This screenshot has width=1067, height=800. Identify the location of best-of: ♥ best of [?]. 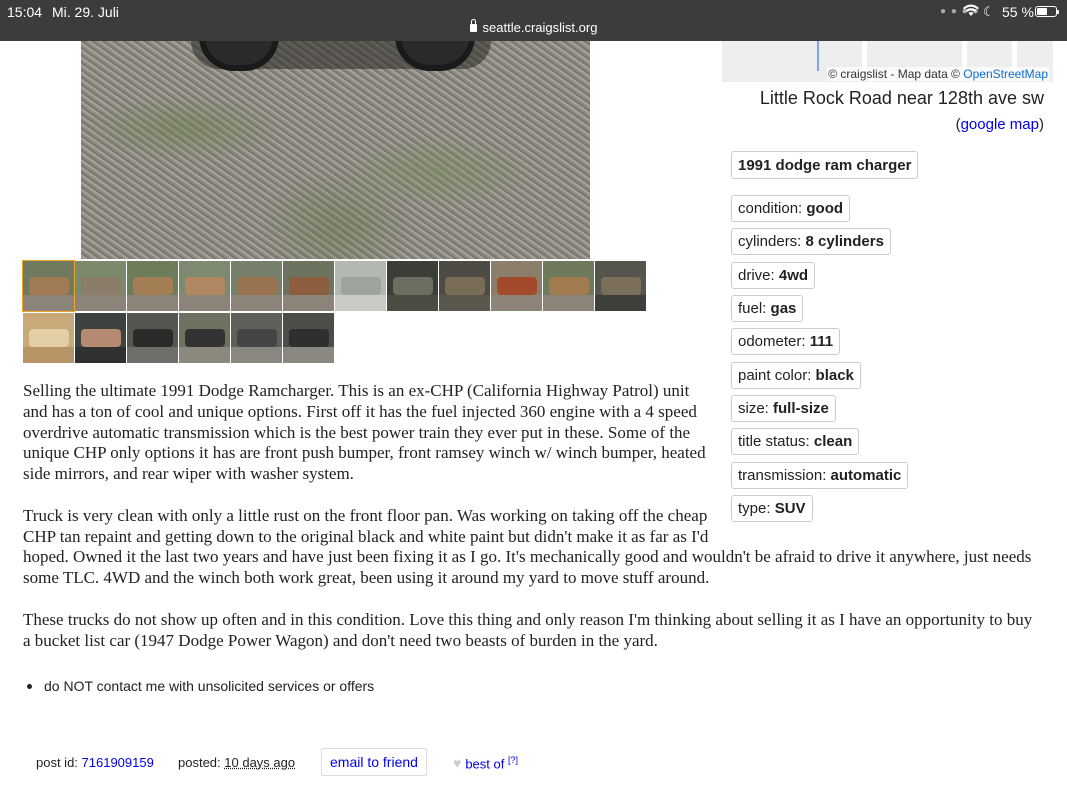
(485, 763).